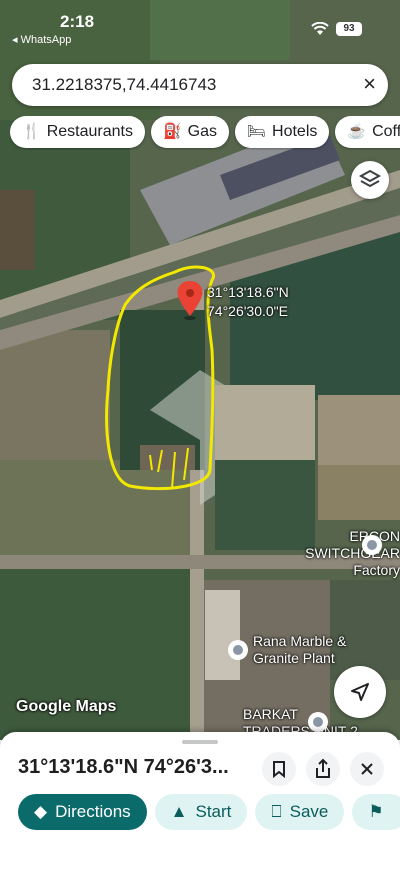 The width and height of the screenshot is (400, 869). What do you see at coordinates (256, 131) in the screenshot?
I see `hotel-icon: 🛏` at bounding box center [256, 131].